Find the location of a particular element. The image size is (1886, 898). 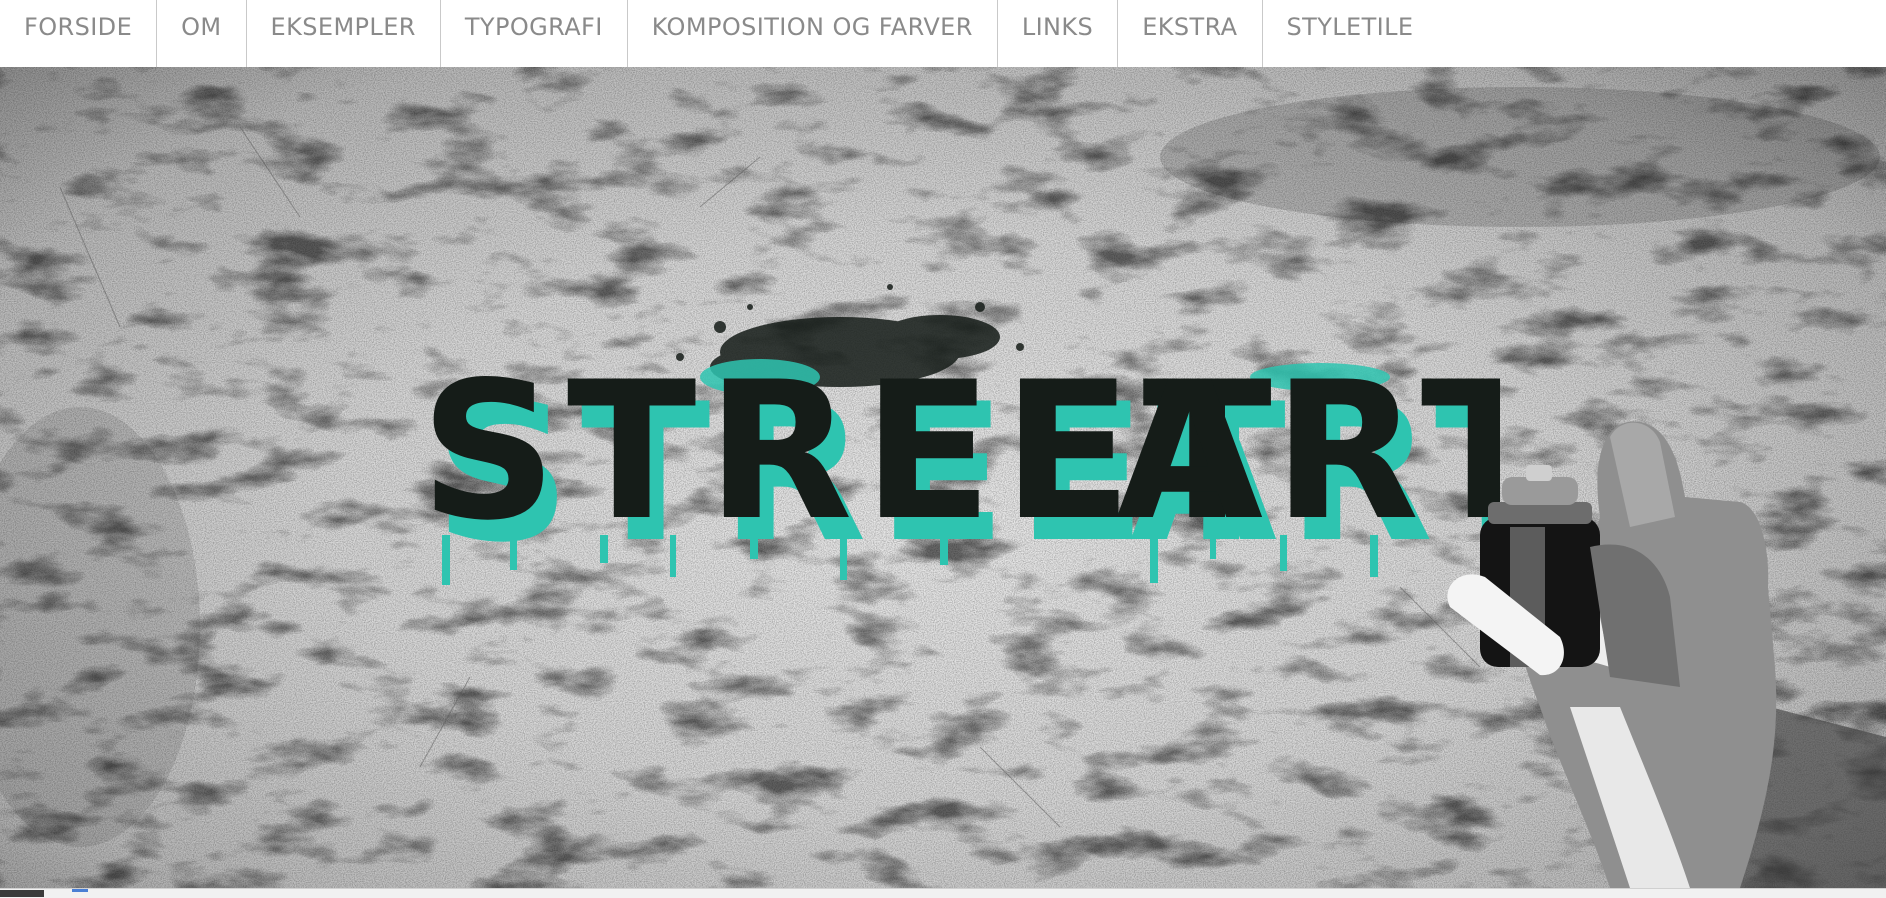

nav-item-ekstra: EKSTRA is located at coordinates (1190, 33).